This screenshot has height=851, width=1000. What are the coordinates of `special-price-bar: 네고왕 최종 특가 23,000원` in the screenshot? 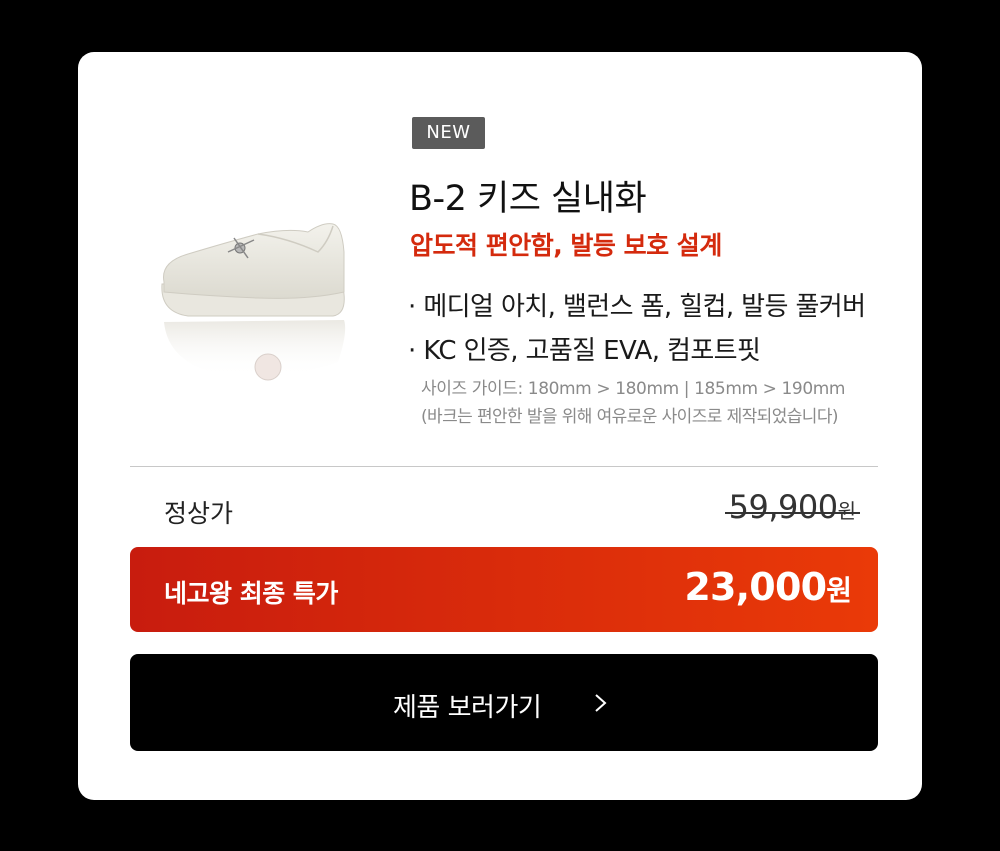 It's located at (504, 589).